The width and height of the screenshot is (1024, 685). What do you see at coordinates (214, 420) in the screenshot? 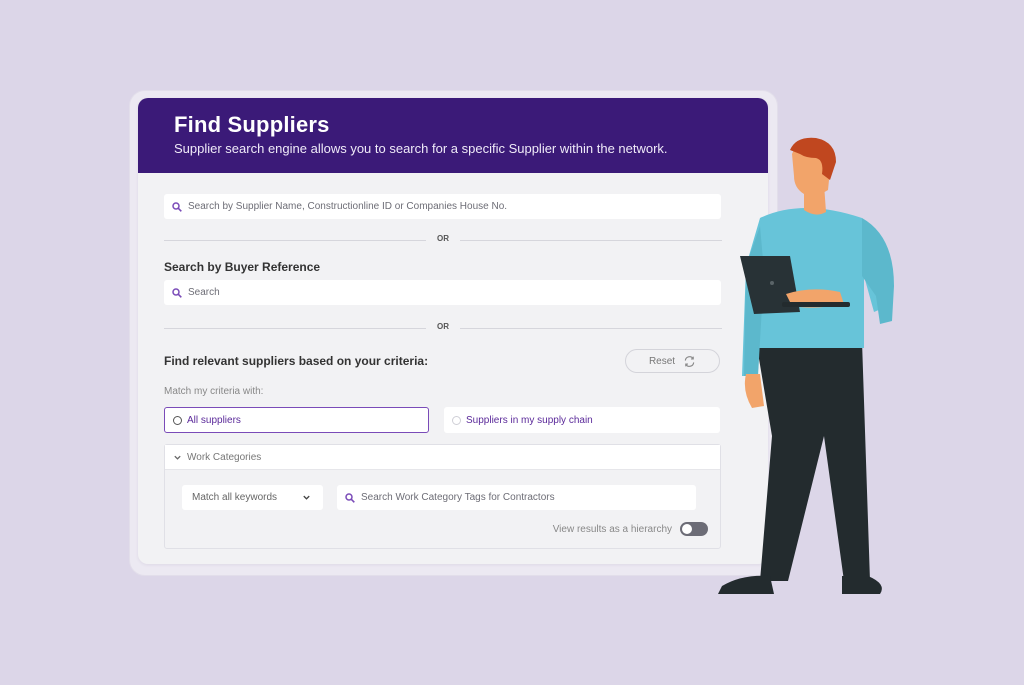
I see `radio-label: All suppliers` at bounding box center [214, 420].